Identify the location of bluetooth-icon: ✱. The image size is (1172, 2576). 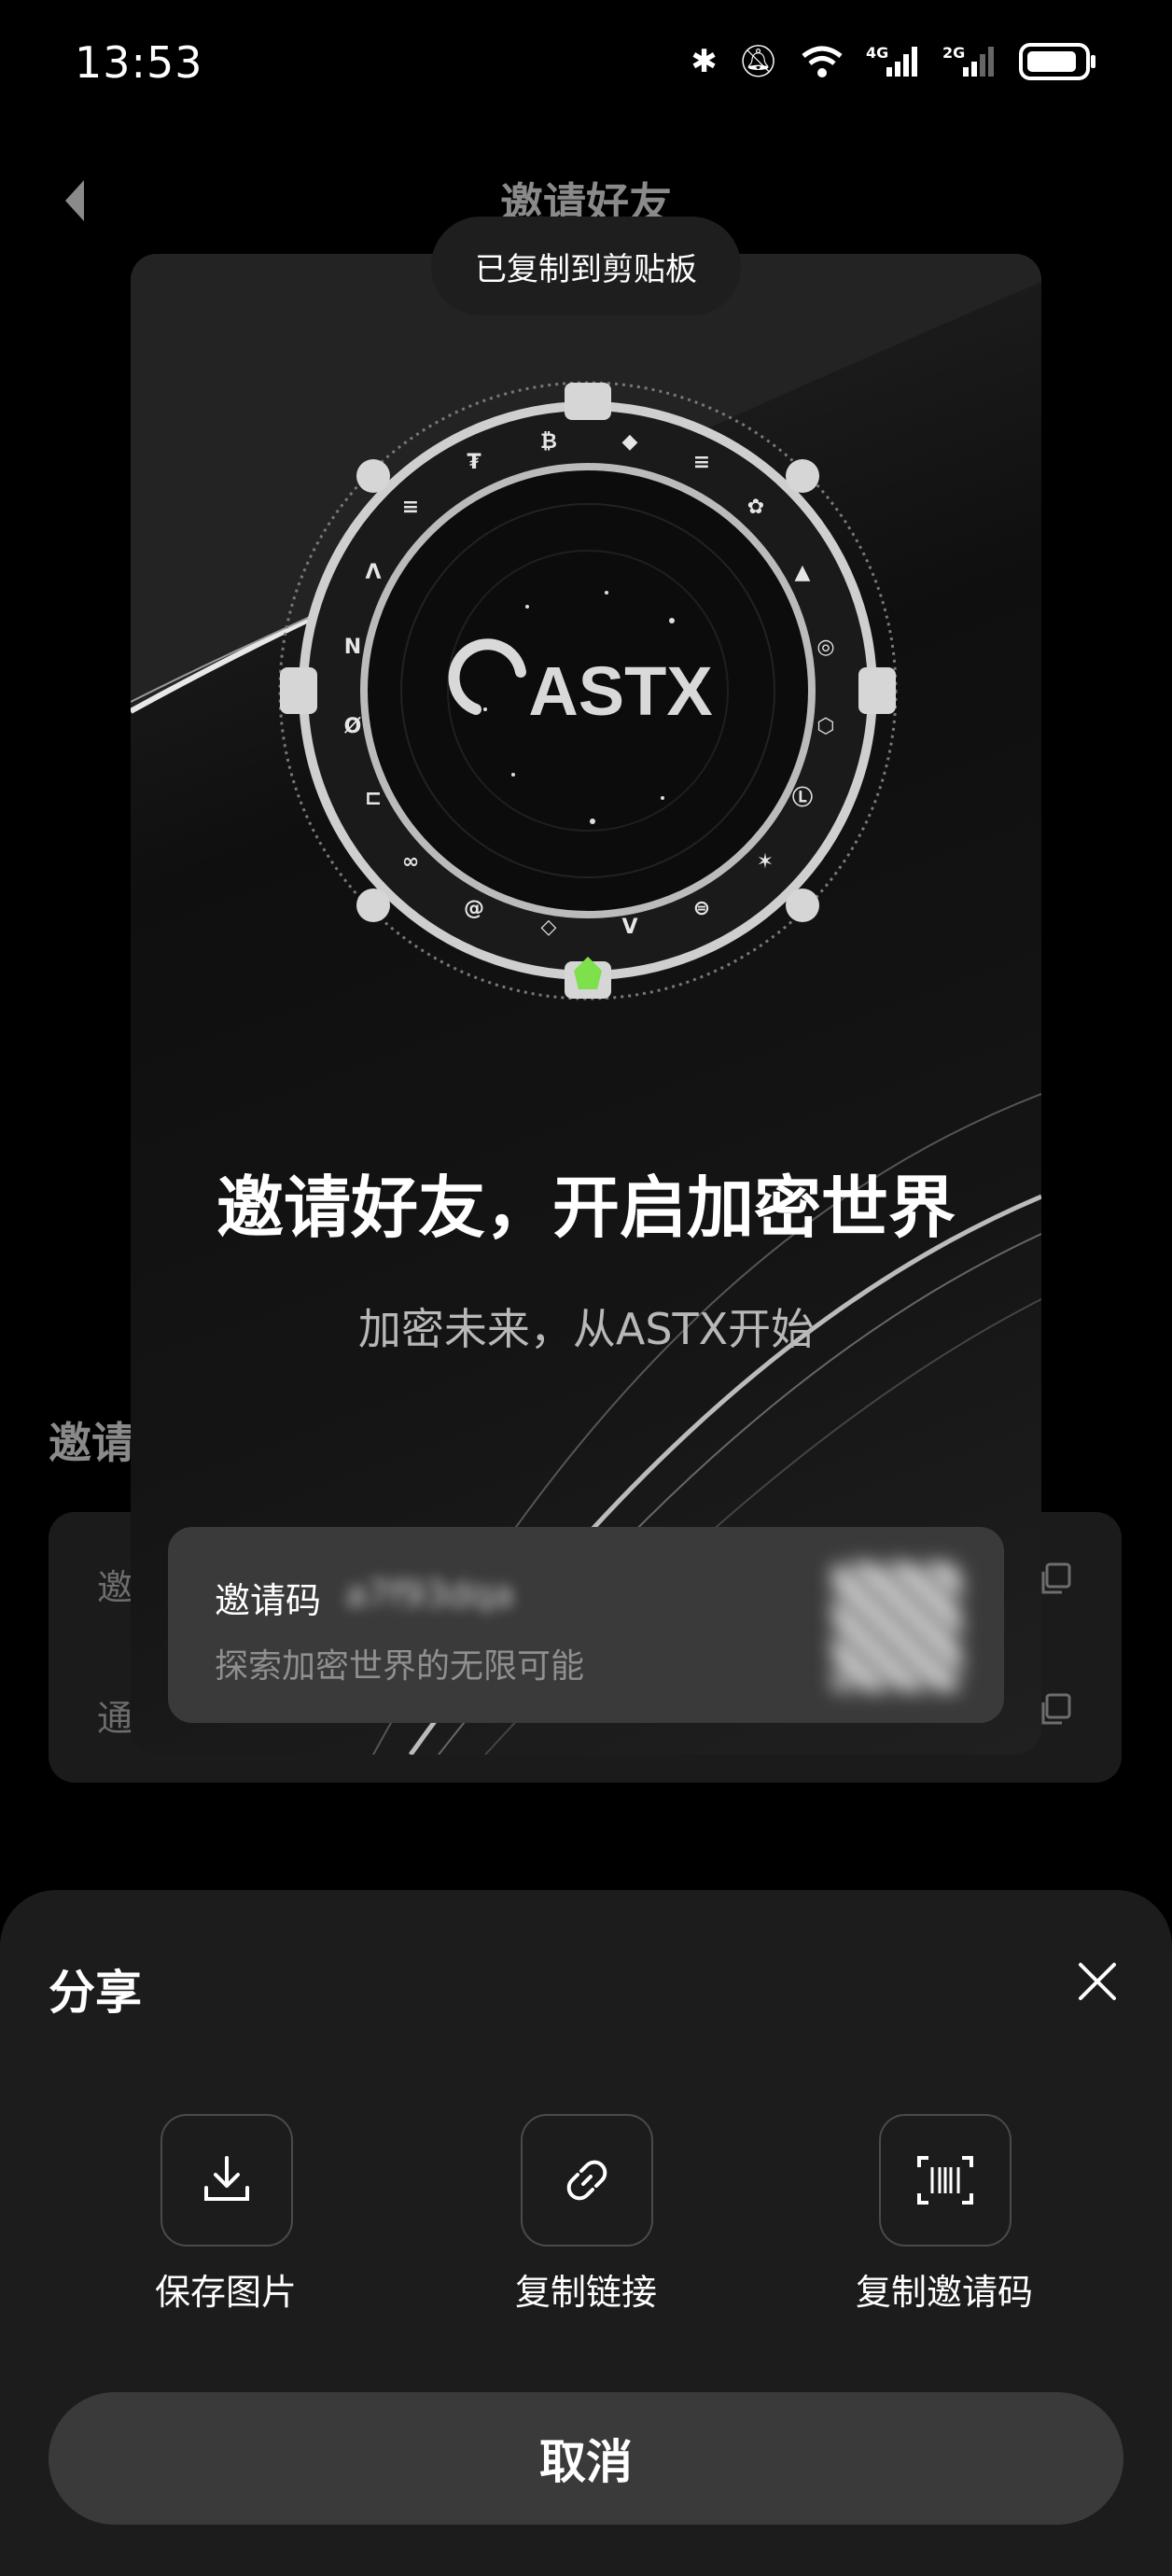
(704, 61).